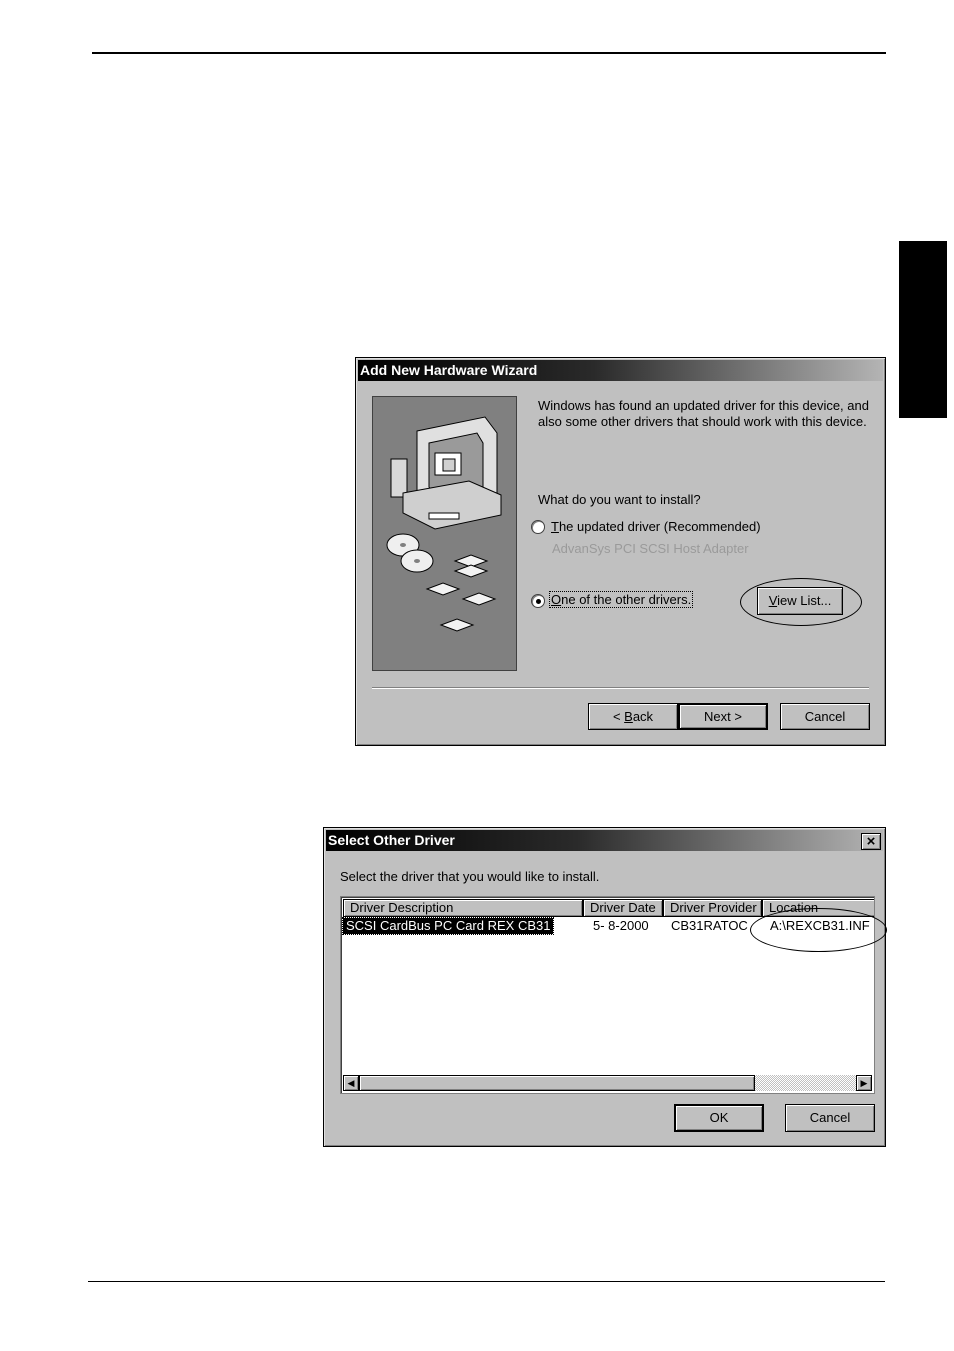  What do you see at coordinates (538, 601) in the screenshot?
I see `other-drivers-radio` at bounding box center [538, 601].